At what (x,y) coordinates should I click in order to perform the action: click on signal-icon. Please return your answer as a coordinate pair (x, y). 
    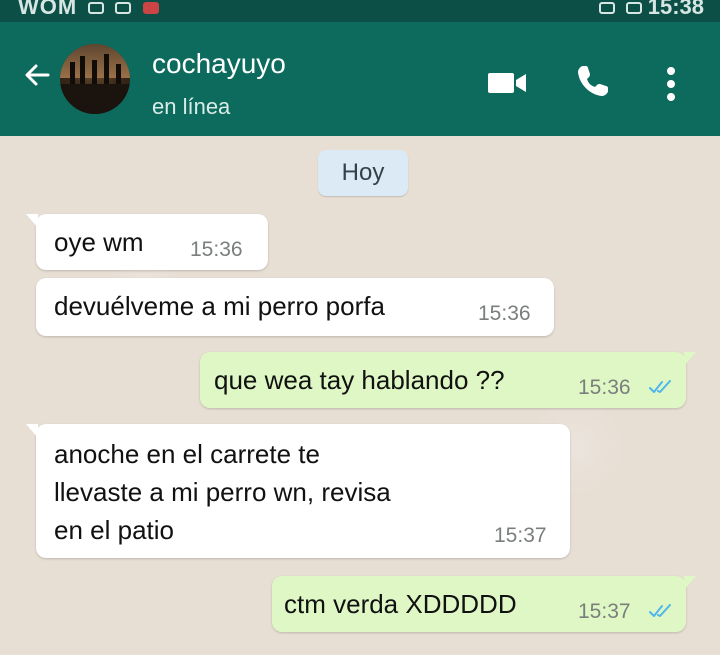
    Looking at the image, I should click on (607, 8).